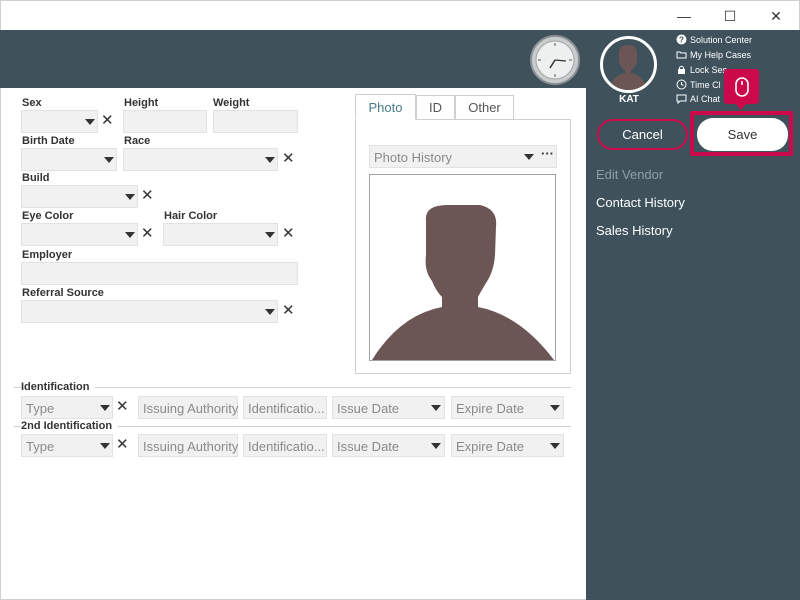 Image resolution: width=800 pixels, height=600 pixels. Describe the element at coordinates (288, 310) in the screenshot. I see `referral-source-clear-icon: ✕` at that location.